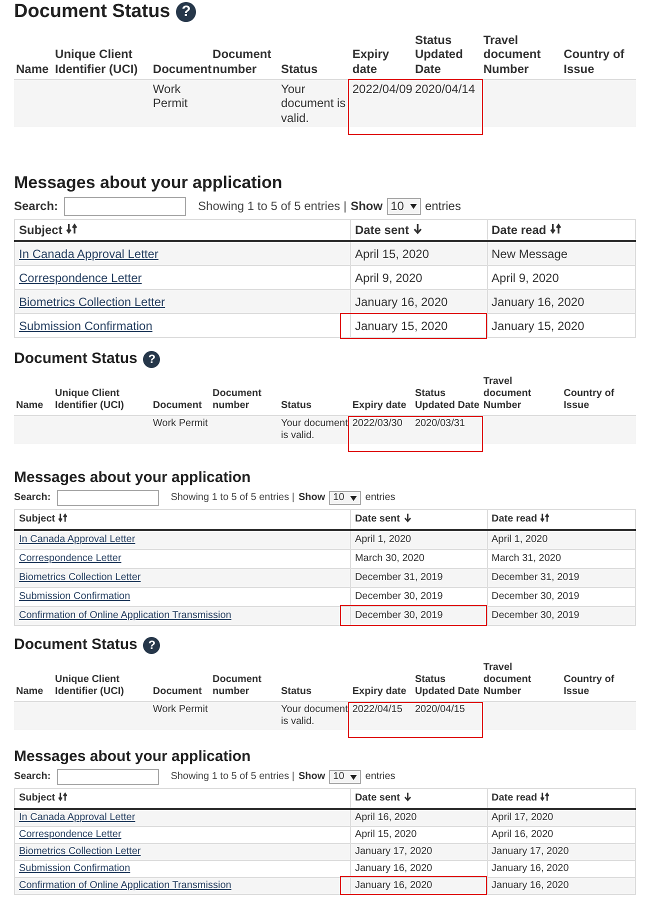  Describe the element at coordinates (599, 55) in the screenshot. I see `column-header: Country of Issue` at that location.